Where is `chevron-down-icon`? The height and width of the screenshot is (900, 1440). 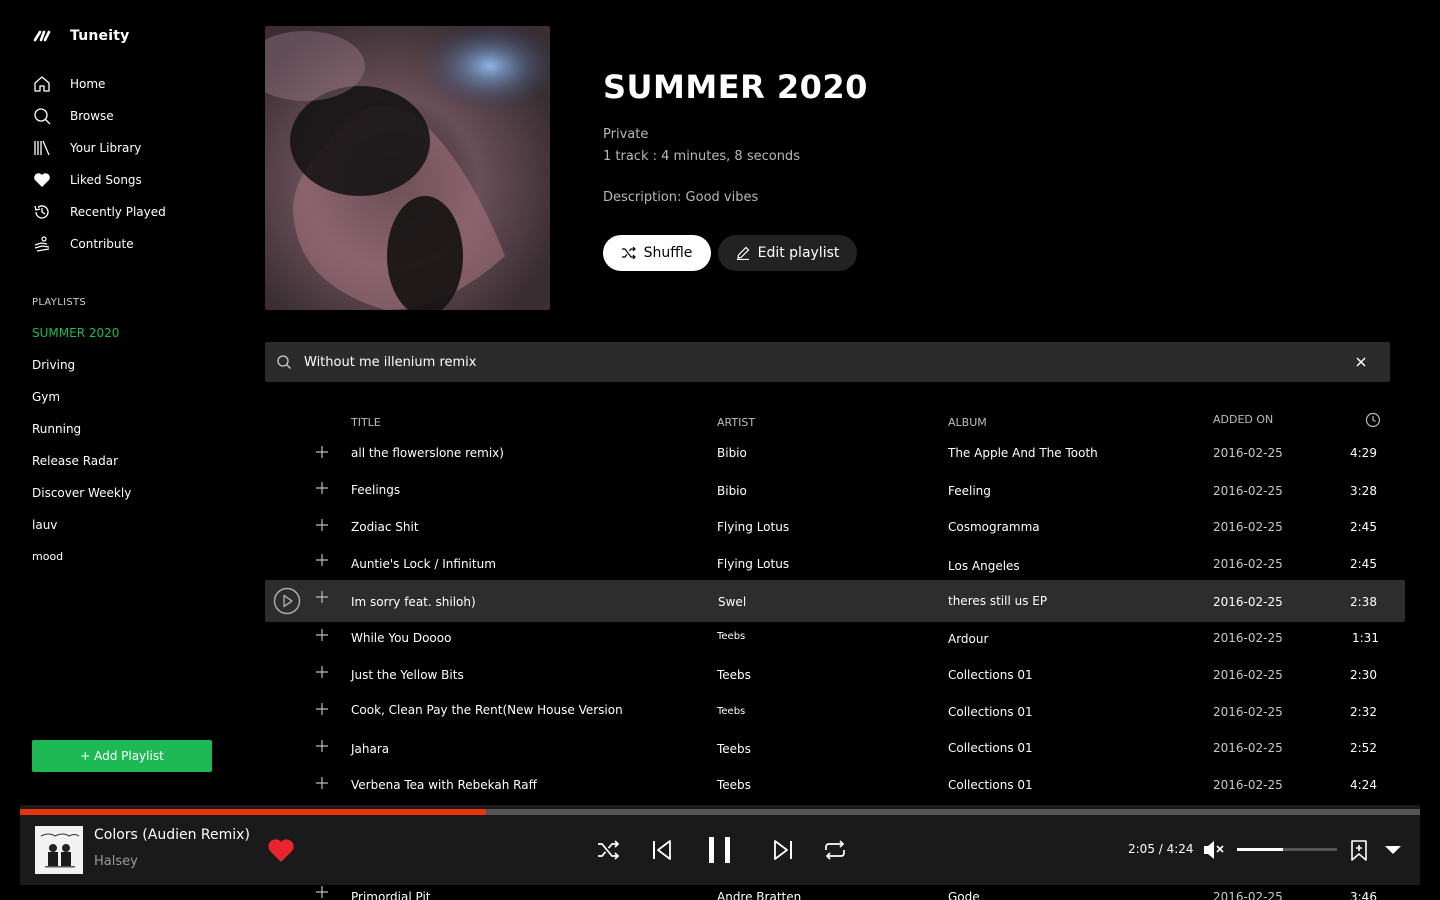 chevron-down-icon is located at coordinates (1393, 850).